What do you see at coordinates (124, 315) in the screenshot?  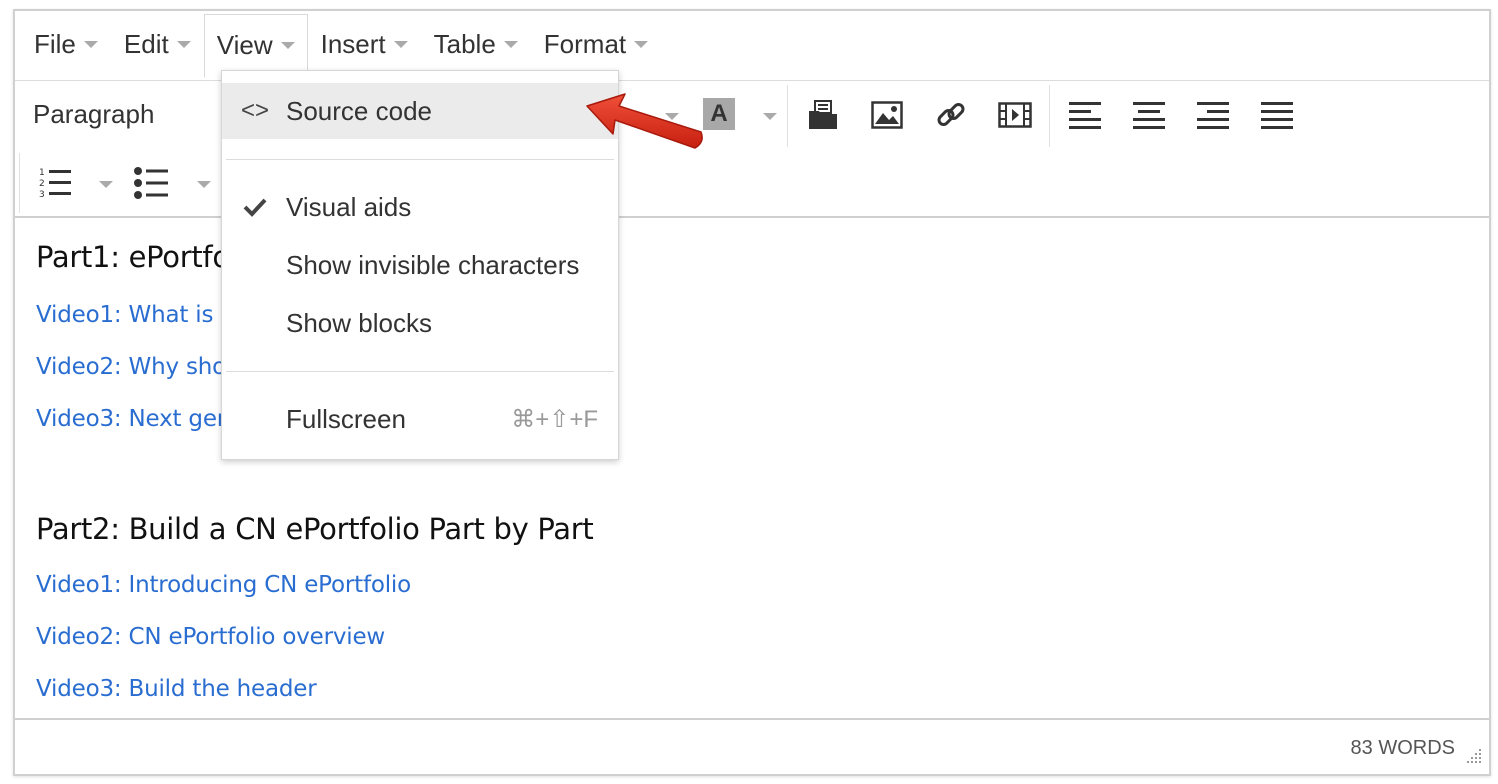 I see `link-part1-video1: Video1: What is` at bounding box center [124, 315].